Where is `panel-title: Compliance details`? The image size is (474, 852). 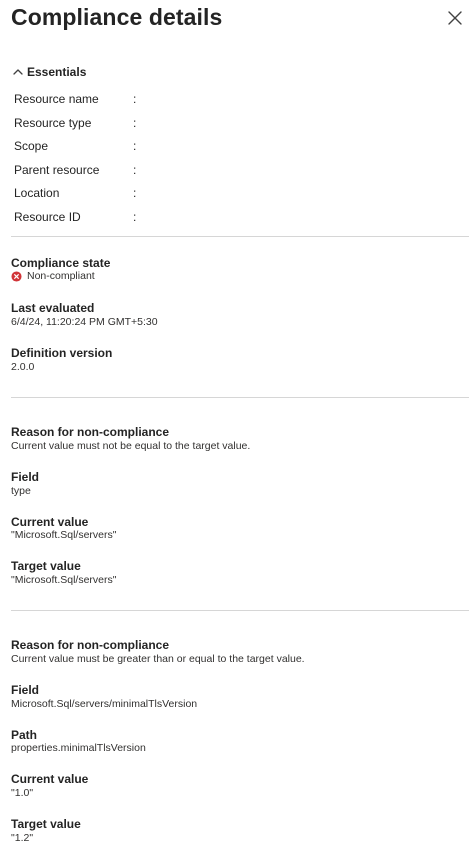
panel-title: Compliance details is located at coordinates (117, 17).